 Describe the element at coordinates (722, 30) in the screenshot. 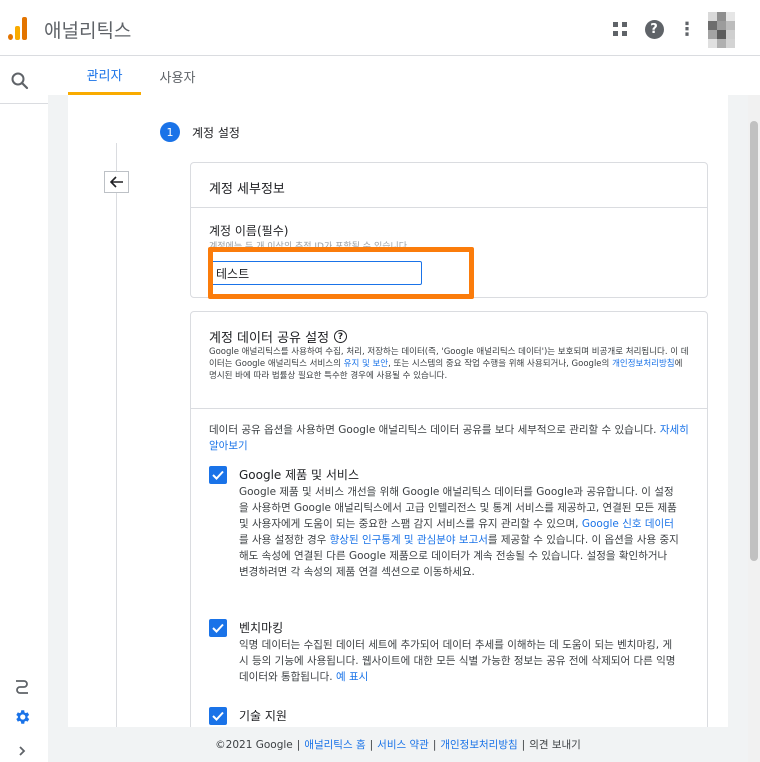

I see `account-avatar` at that location.